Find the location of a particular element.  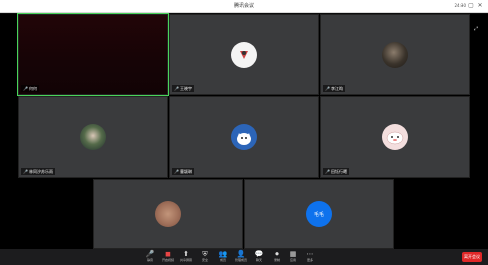

participant-tile: 🎤 何何 is located at coordinates (93, 54).